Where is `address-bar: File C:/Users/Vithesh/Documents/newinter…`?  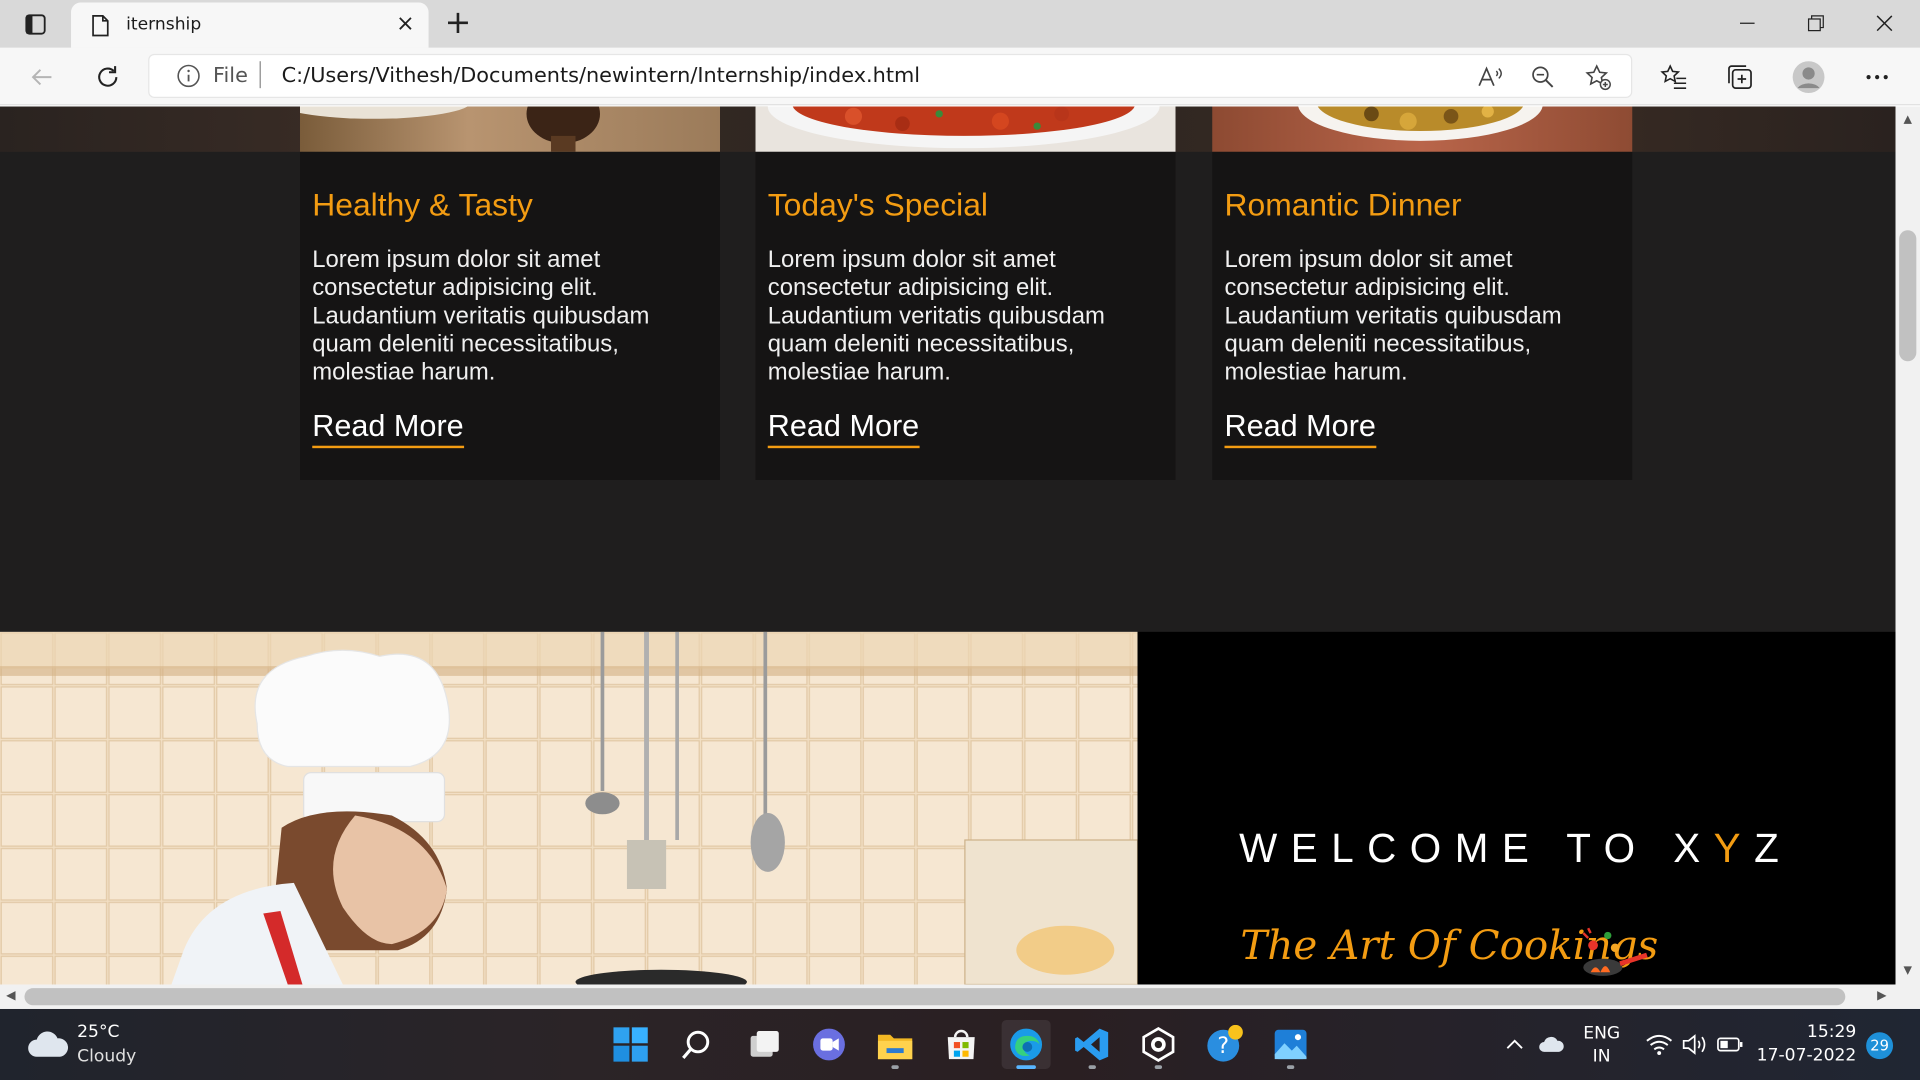 address-bar: File C:/Users/Vithesh/Documents/newinter… is located at coordinates (890, 76).